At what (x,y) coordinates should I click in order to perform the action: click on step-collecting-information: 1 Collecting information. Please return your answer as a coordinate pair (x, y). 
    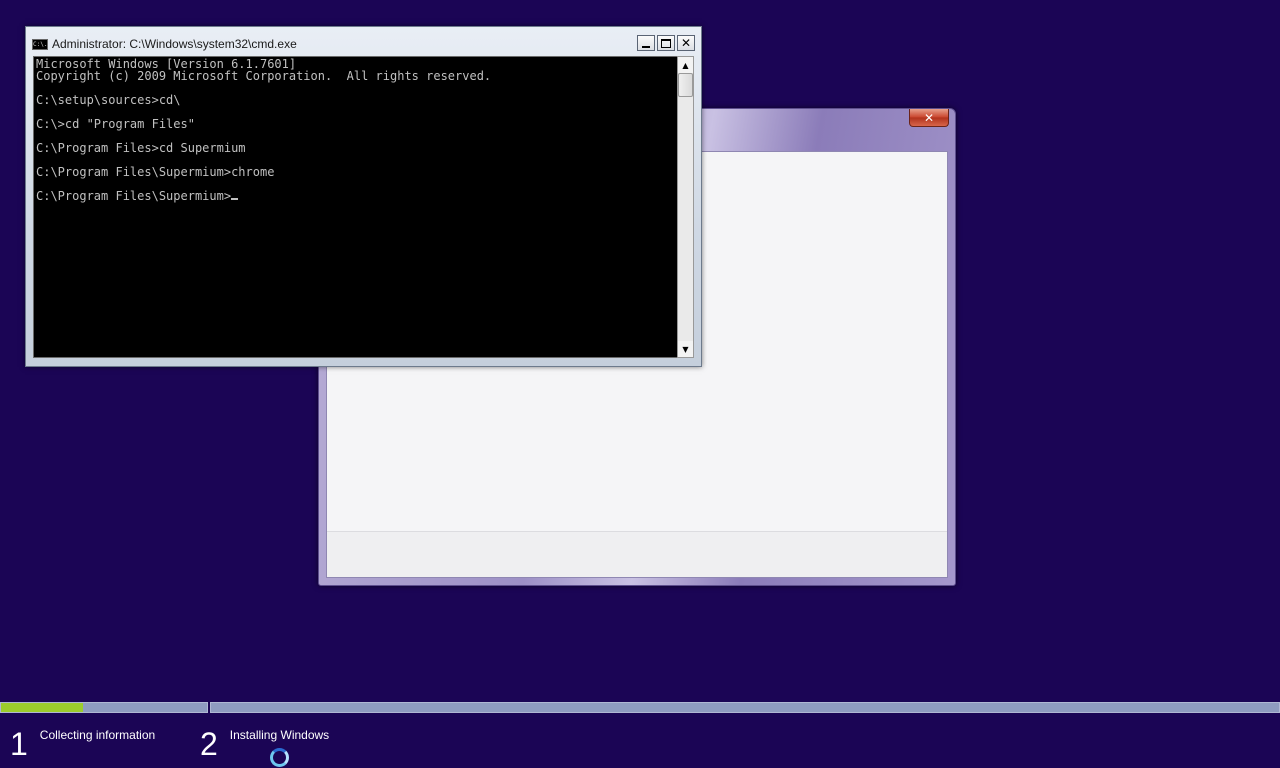
    Looking at the image, I should click on (82, 744).